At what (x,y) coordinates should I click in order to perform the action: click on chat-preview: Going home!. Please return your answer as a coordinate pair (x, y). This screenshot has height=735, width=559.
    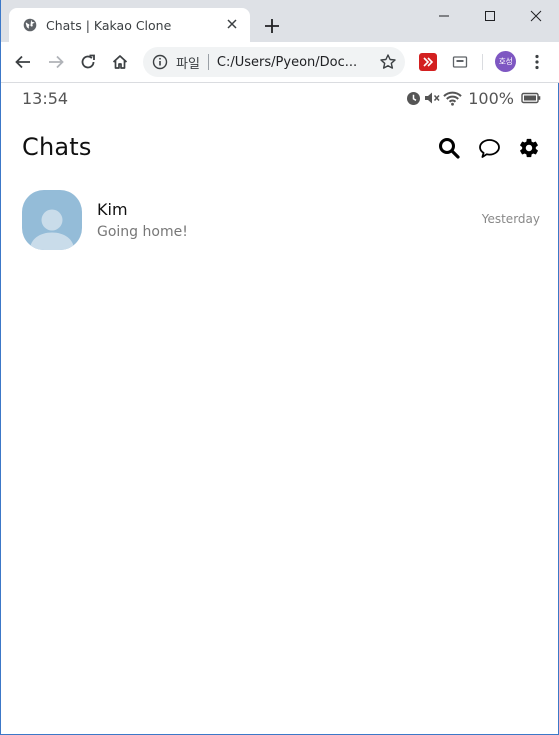
    Looking at the image, I should click on (142, 232).